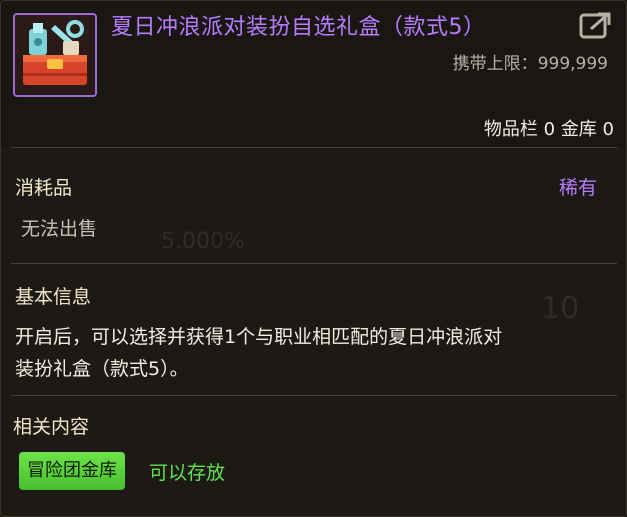 The height and width of the screenshot is (517, 627). What do you see at coordinates (53, 297) in the screenshot?
I see `basic-info-title: 基本信息` at bounding box center [53, 297].